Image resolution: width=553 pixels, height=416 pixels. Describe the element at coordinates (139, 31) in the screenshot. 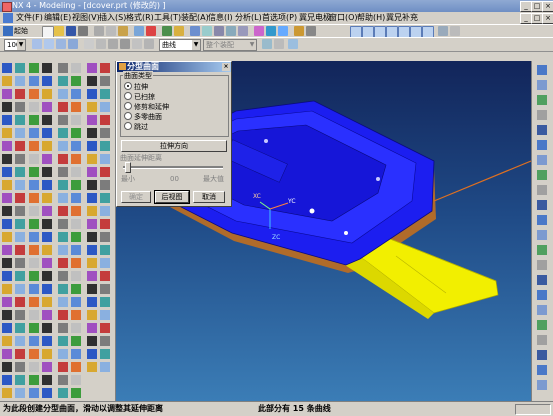

I see `undo-icon` at that location.